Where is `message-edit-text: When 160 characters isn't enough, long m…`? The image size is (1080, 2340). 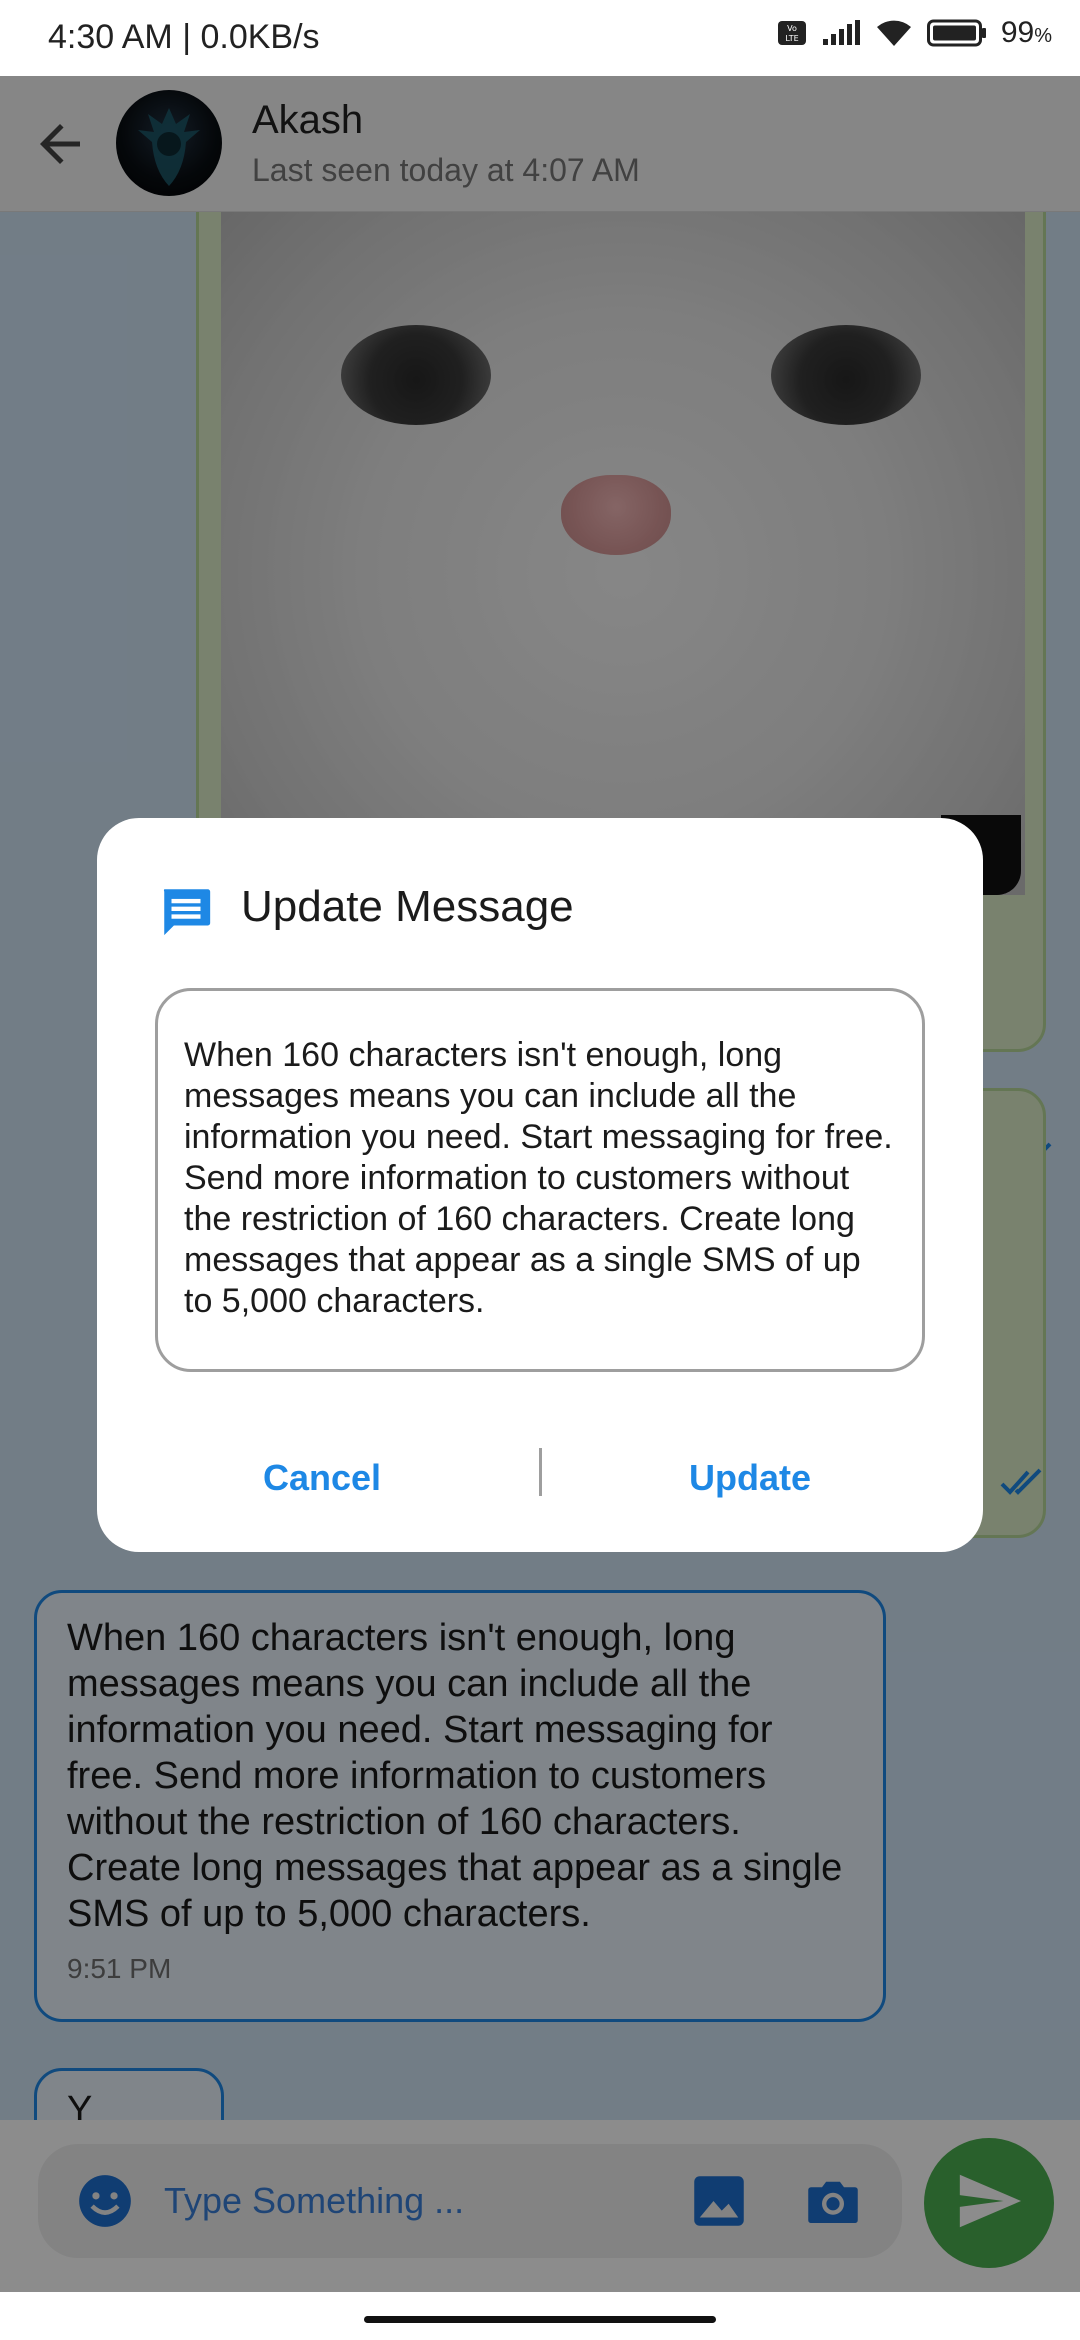 message-edit-text: When 160 characters isn't enough, long m… is located at coordinates (538, 1178).